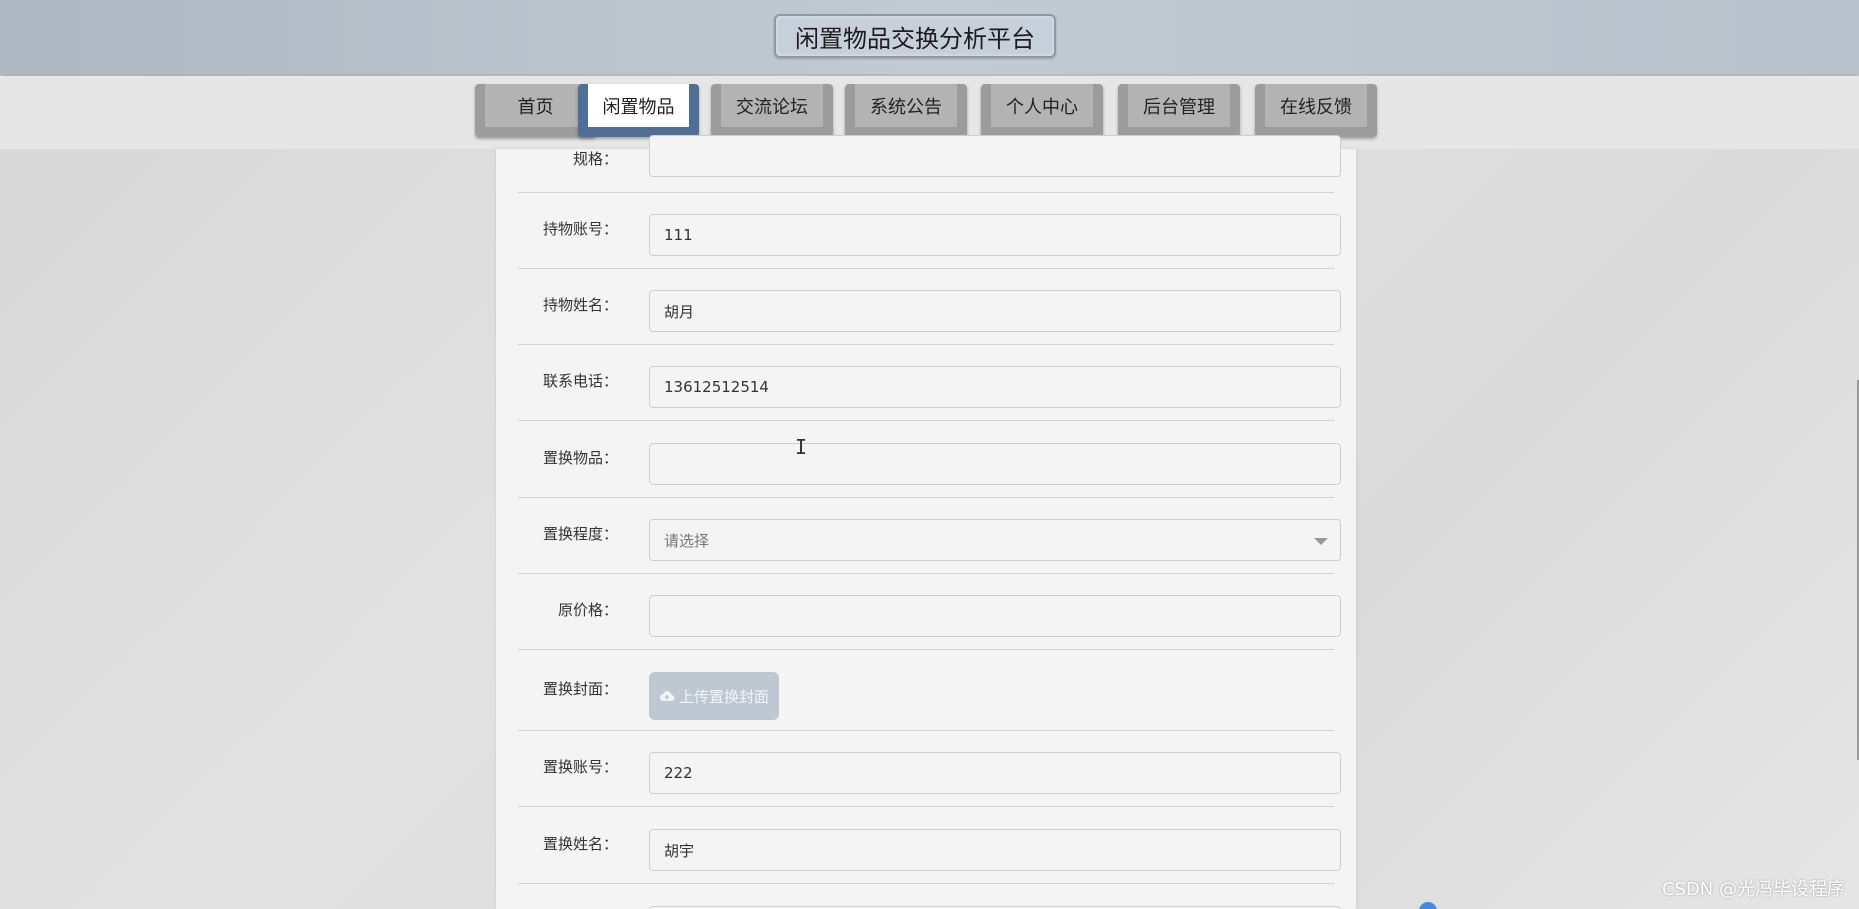 This screenshot has height=909, width=1859. What do you see at coordinates (995, 464) in the screenshot?
I see `exchange-item-input` at bounding box center [995, 464].